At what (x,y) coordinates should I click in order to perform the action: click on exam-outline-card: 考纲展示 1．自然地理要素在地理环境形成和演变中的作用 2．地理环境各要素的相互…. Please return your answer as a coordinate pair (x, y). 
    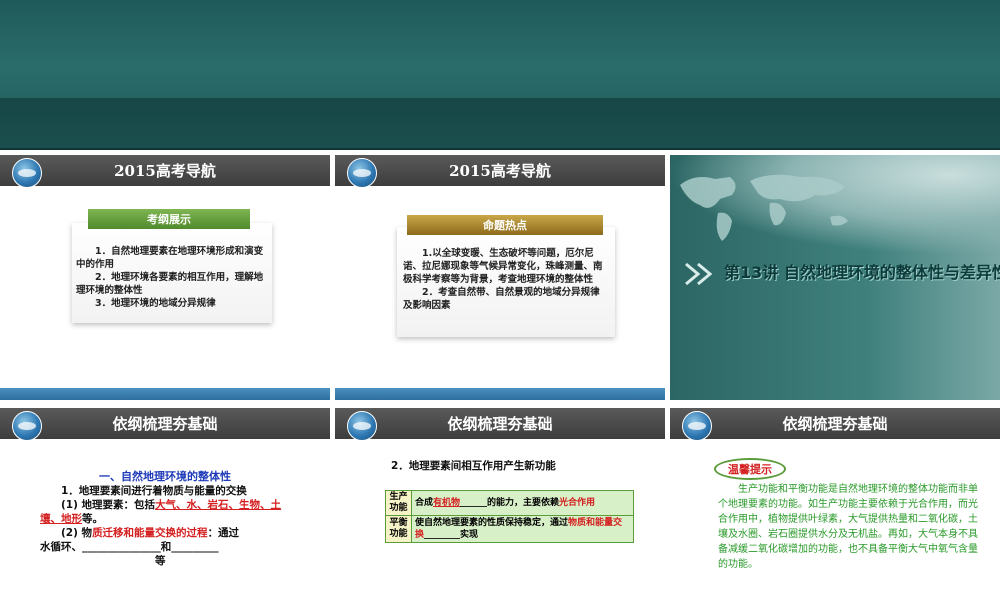
    Looking at the image, I should click on (172, 266).